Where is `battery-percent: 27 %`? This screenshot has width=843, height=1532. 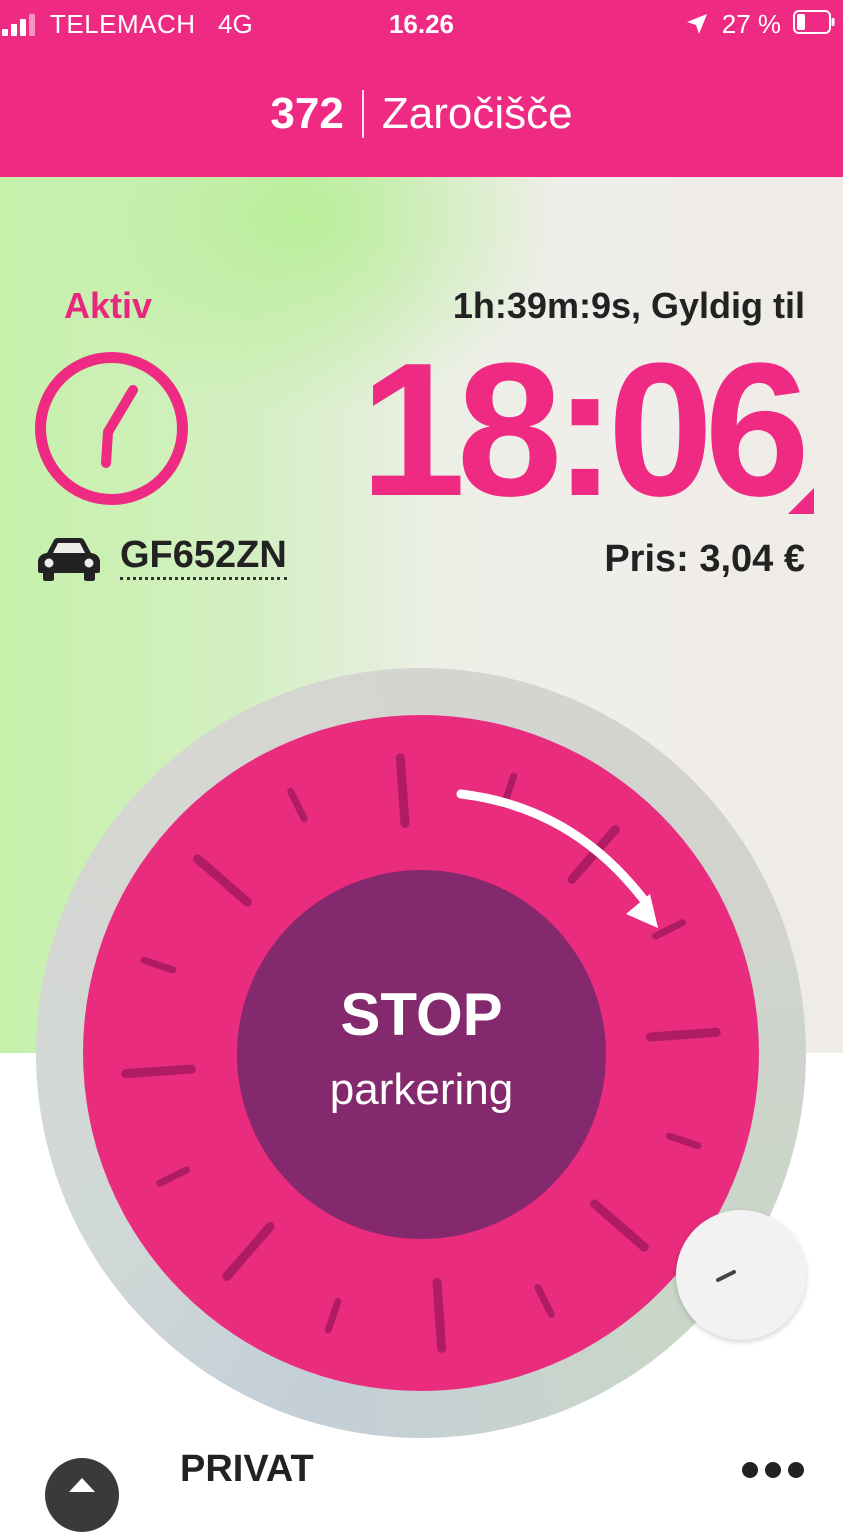
battery-percent: 27 % is located at coordinates (751, 24).